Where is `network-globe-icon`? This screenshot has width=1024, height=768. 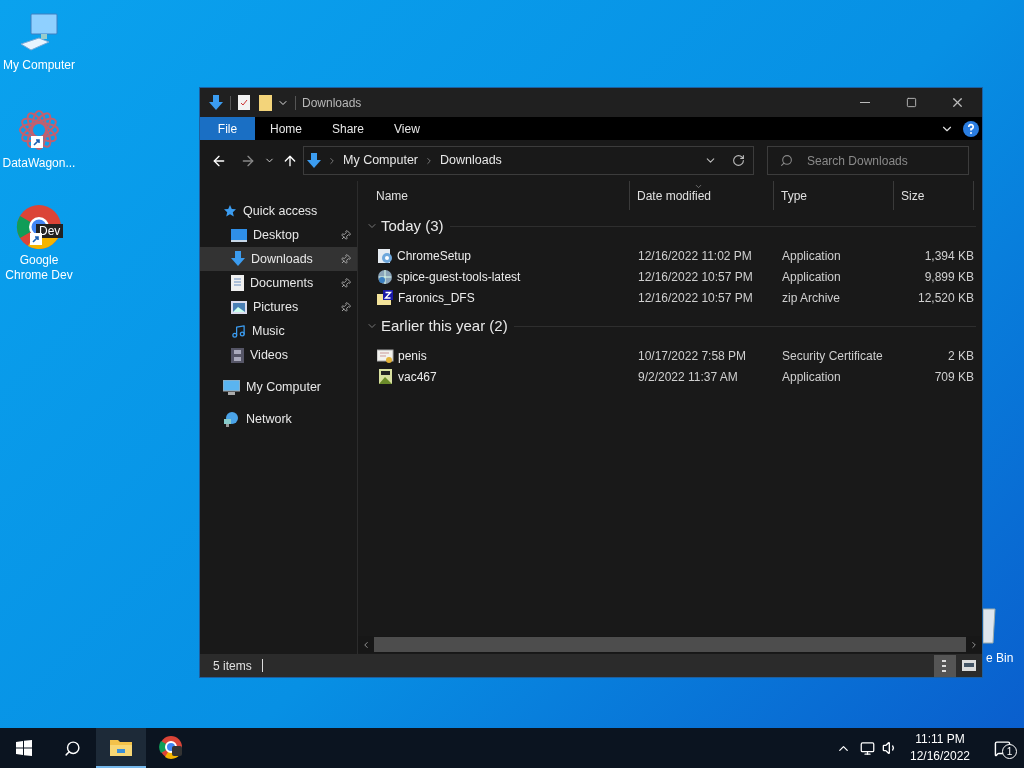
network-globe-icon is located at coordinates (231, 419).